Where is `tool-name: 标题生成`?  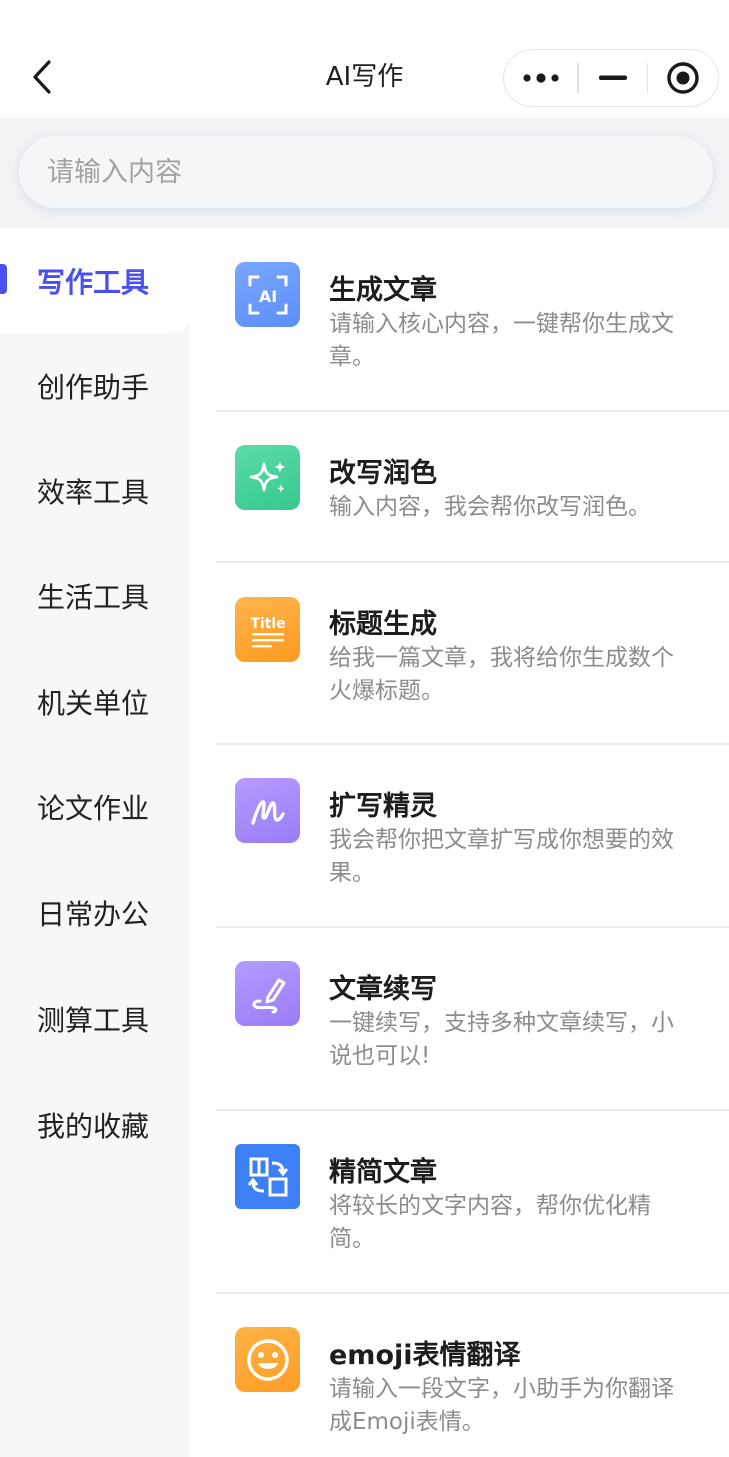
tool-name: 标题生成 is located at coordinates (383, 624).